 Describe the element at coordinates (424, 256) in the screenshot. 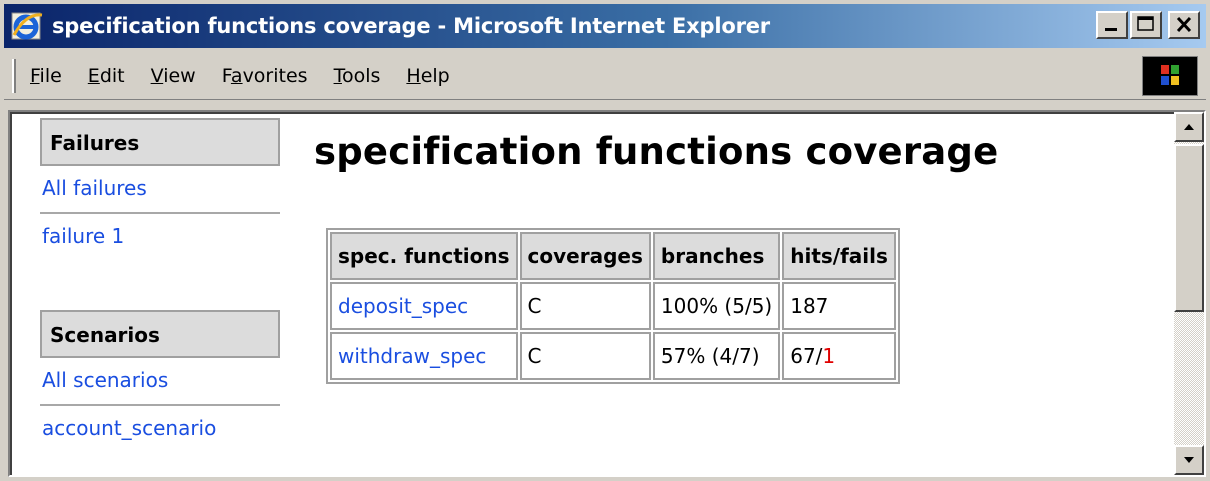

I see `column-header: spec. functions` at that location.